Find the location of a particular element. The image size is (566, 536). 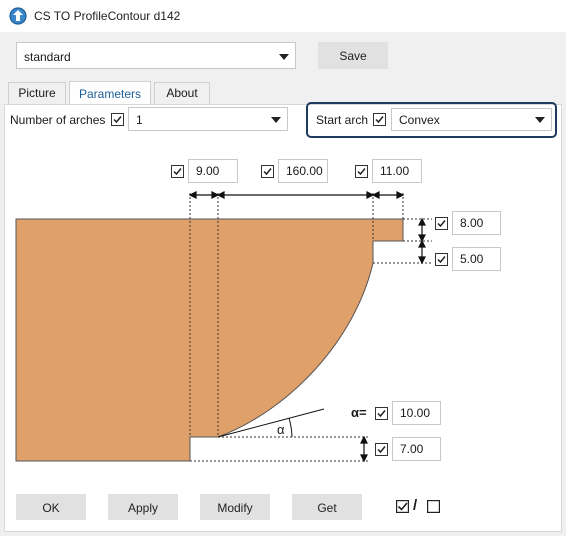

bottom-step-input: 7.00 is located at coordinates (416, 449).